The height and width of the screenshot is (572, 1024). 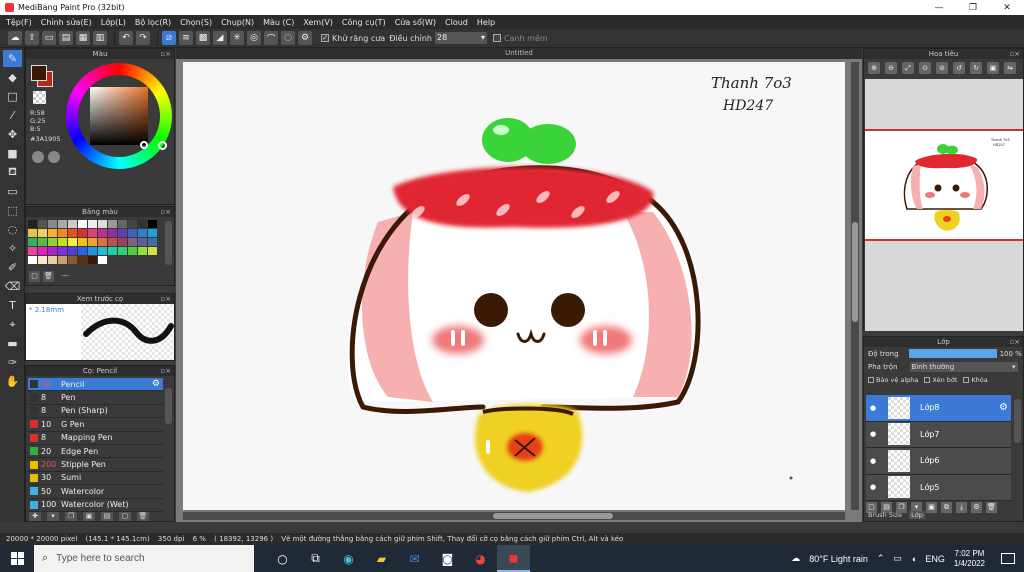 I want to click on rotate-left-icon: ↺, so click(x=959, y=68).